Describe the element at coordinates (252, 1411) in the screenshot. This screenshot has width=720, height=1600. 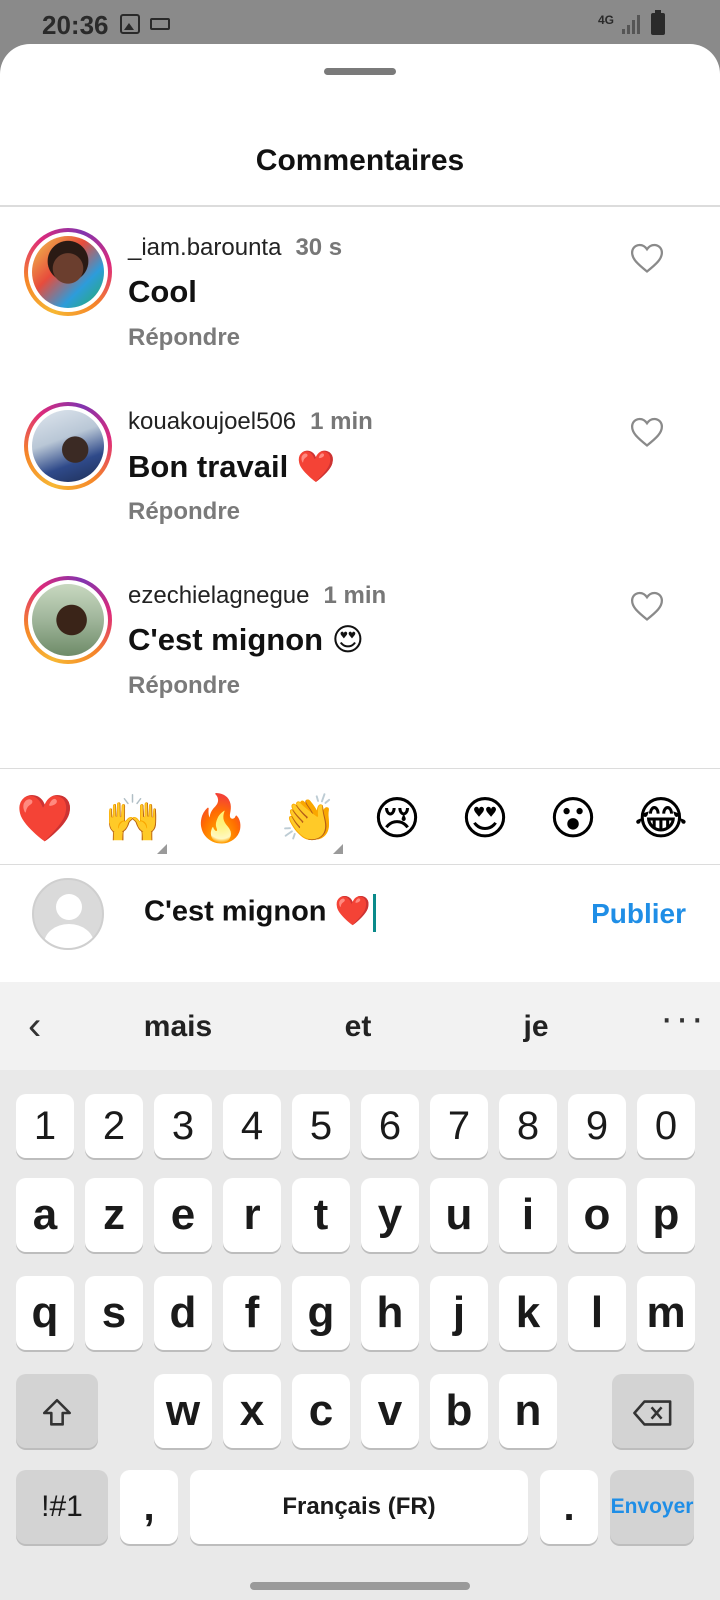
I see `key-x: x` at that location.